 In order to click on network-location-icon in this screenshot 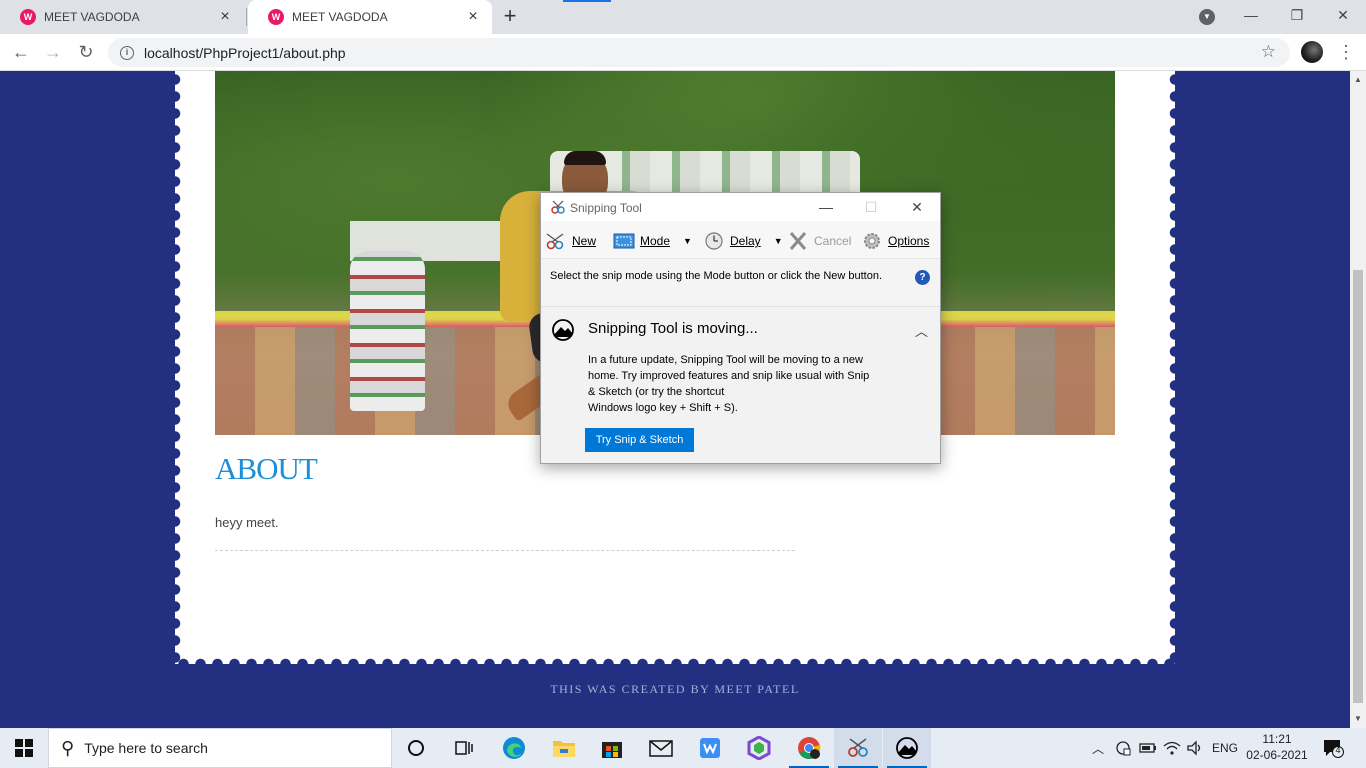, I will do `click(1123, 748)`.